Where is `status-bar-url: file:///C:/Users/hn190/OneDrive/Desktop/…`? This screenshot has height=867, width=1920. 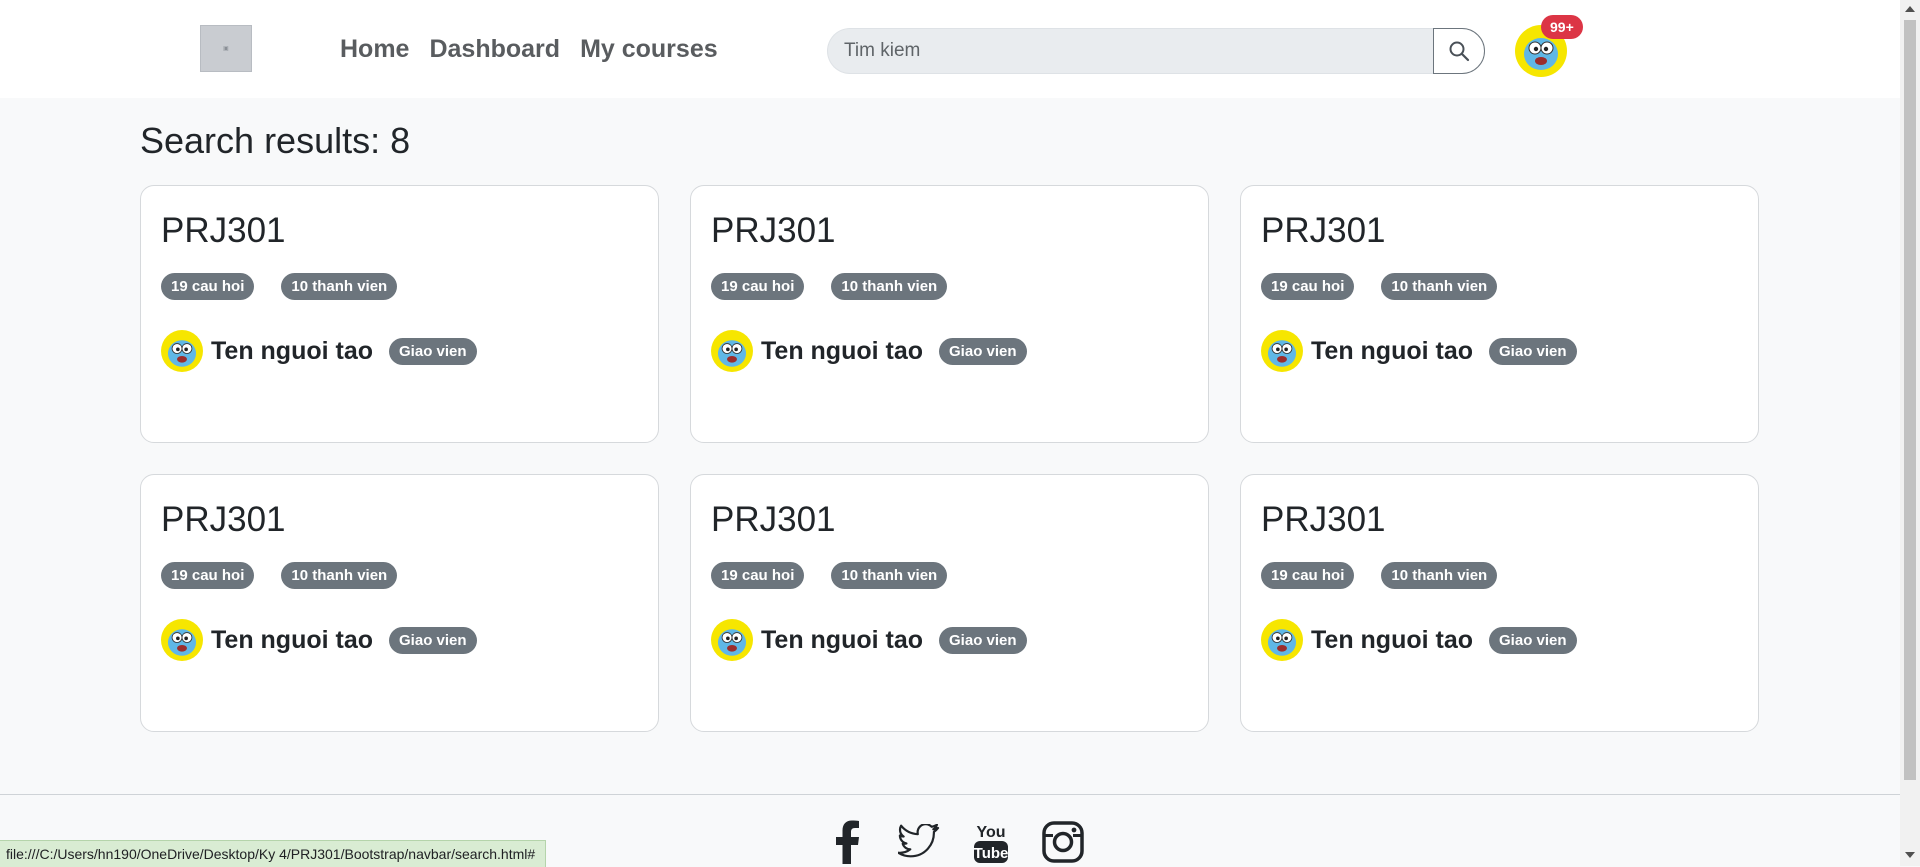
status-bar-url: file:///C:/Users/hn190/OneDrive/Desktop/… is located at coordinates (273, 853).